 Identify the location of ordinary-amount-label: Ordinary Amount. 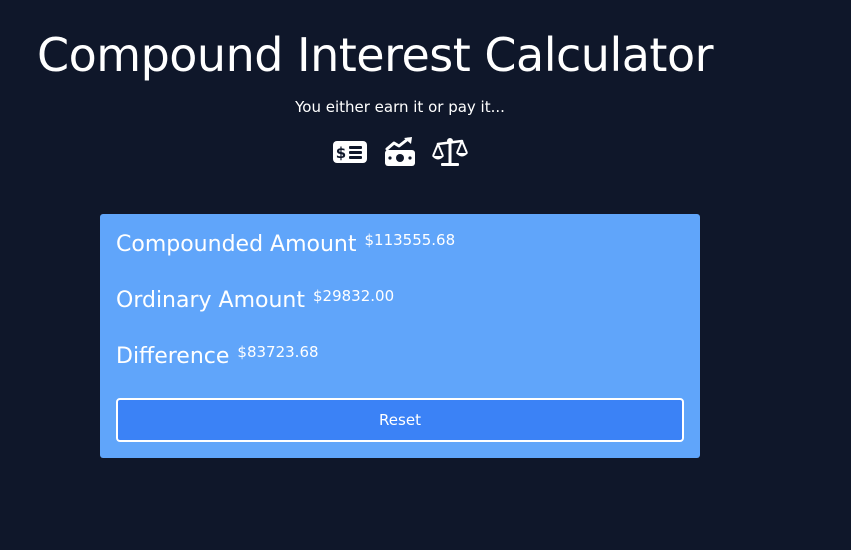
(210, 300).